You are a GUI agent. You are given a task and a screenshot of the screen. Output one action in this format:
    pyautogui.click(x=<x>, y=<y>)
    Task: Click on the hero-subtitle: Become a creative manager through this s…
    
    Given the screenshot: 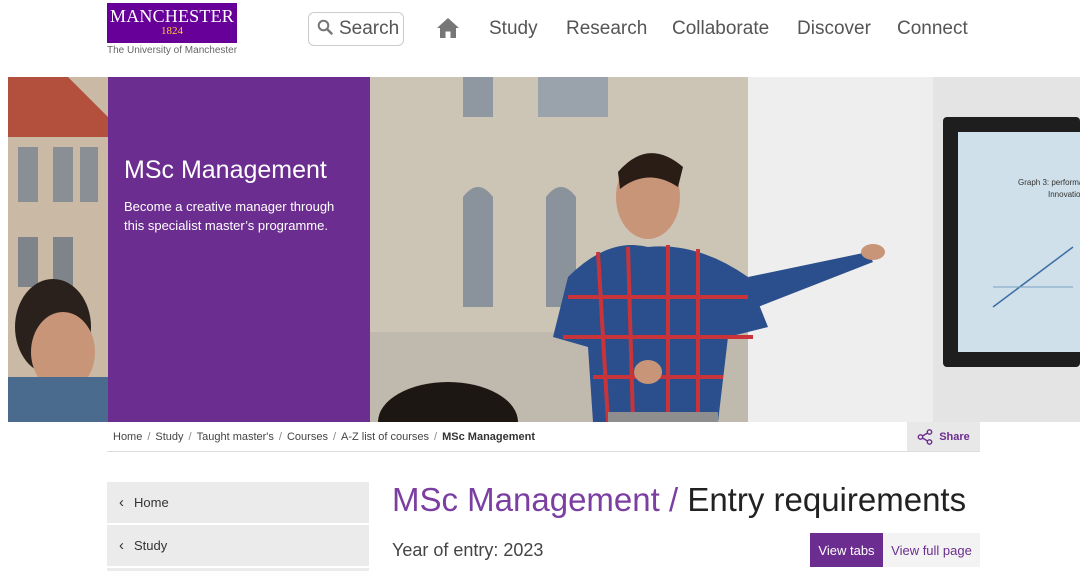 What is the action you would take?
    pyautogui.click(x=229, y=216)
    